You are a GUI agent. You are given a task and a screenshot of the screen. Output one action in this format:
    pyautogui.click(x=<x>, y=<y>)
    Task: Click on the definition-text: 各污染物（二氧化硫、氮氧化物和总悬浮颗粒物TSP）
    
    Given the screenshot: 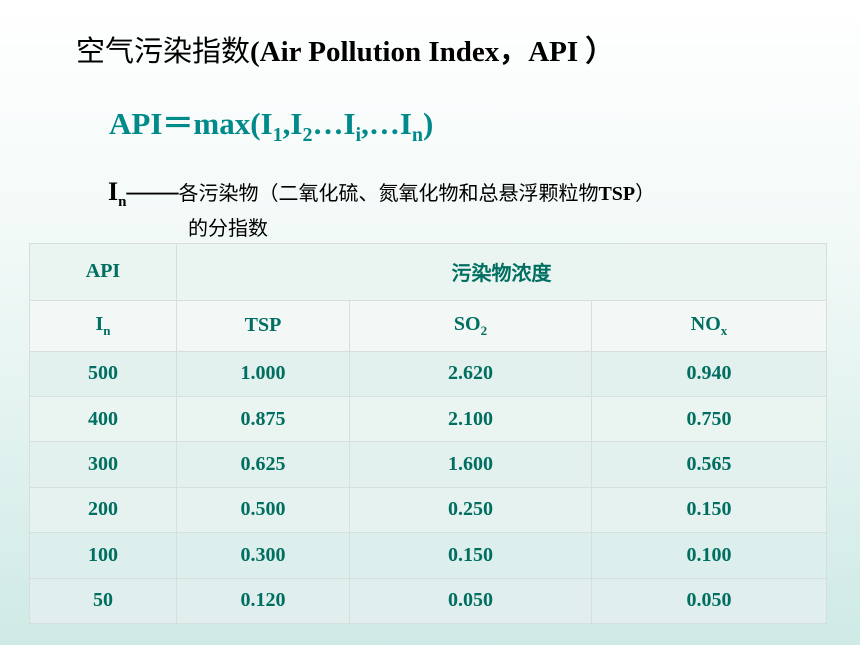 What is the action you would take?
    pyautogui.click(x=416, y=193)
    